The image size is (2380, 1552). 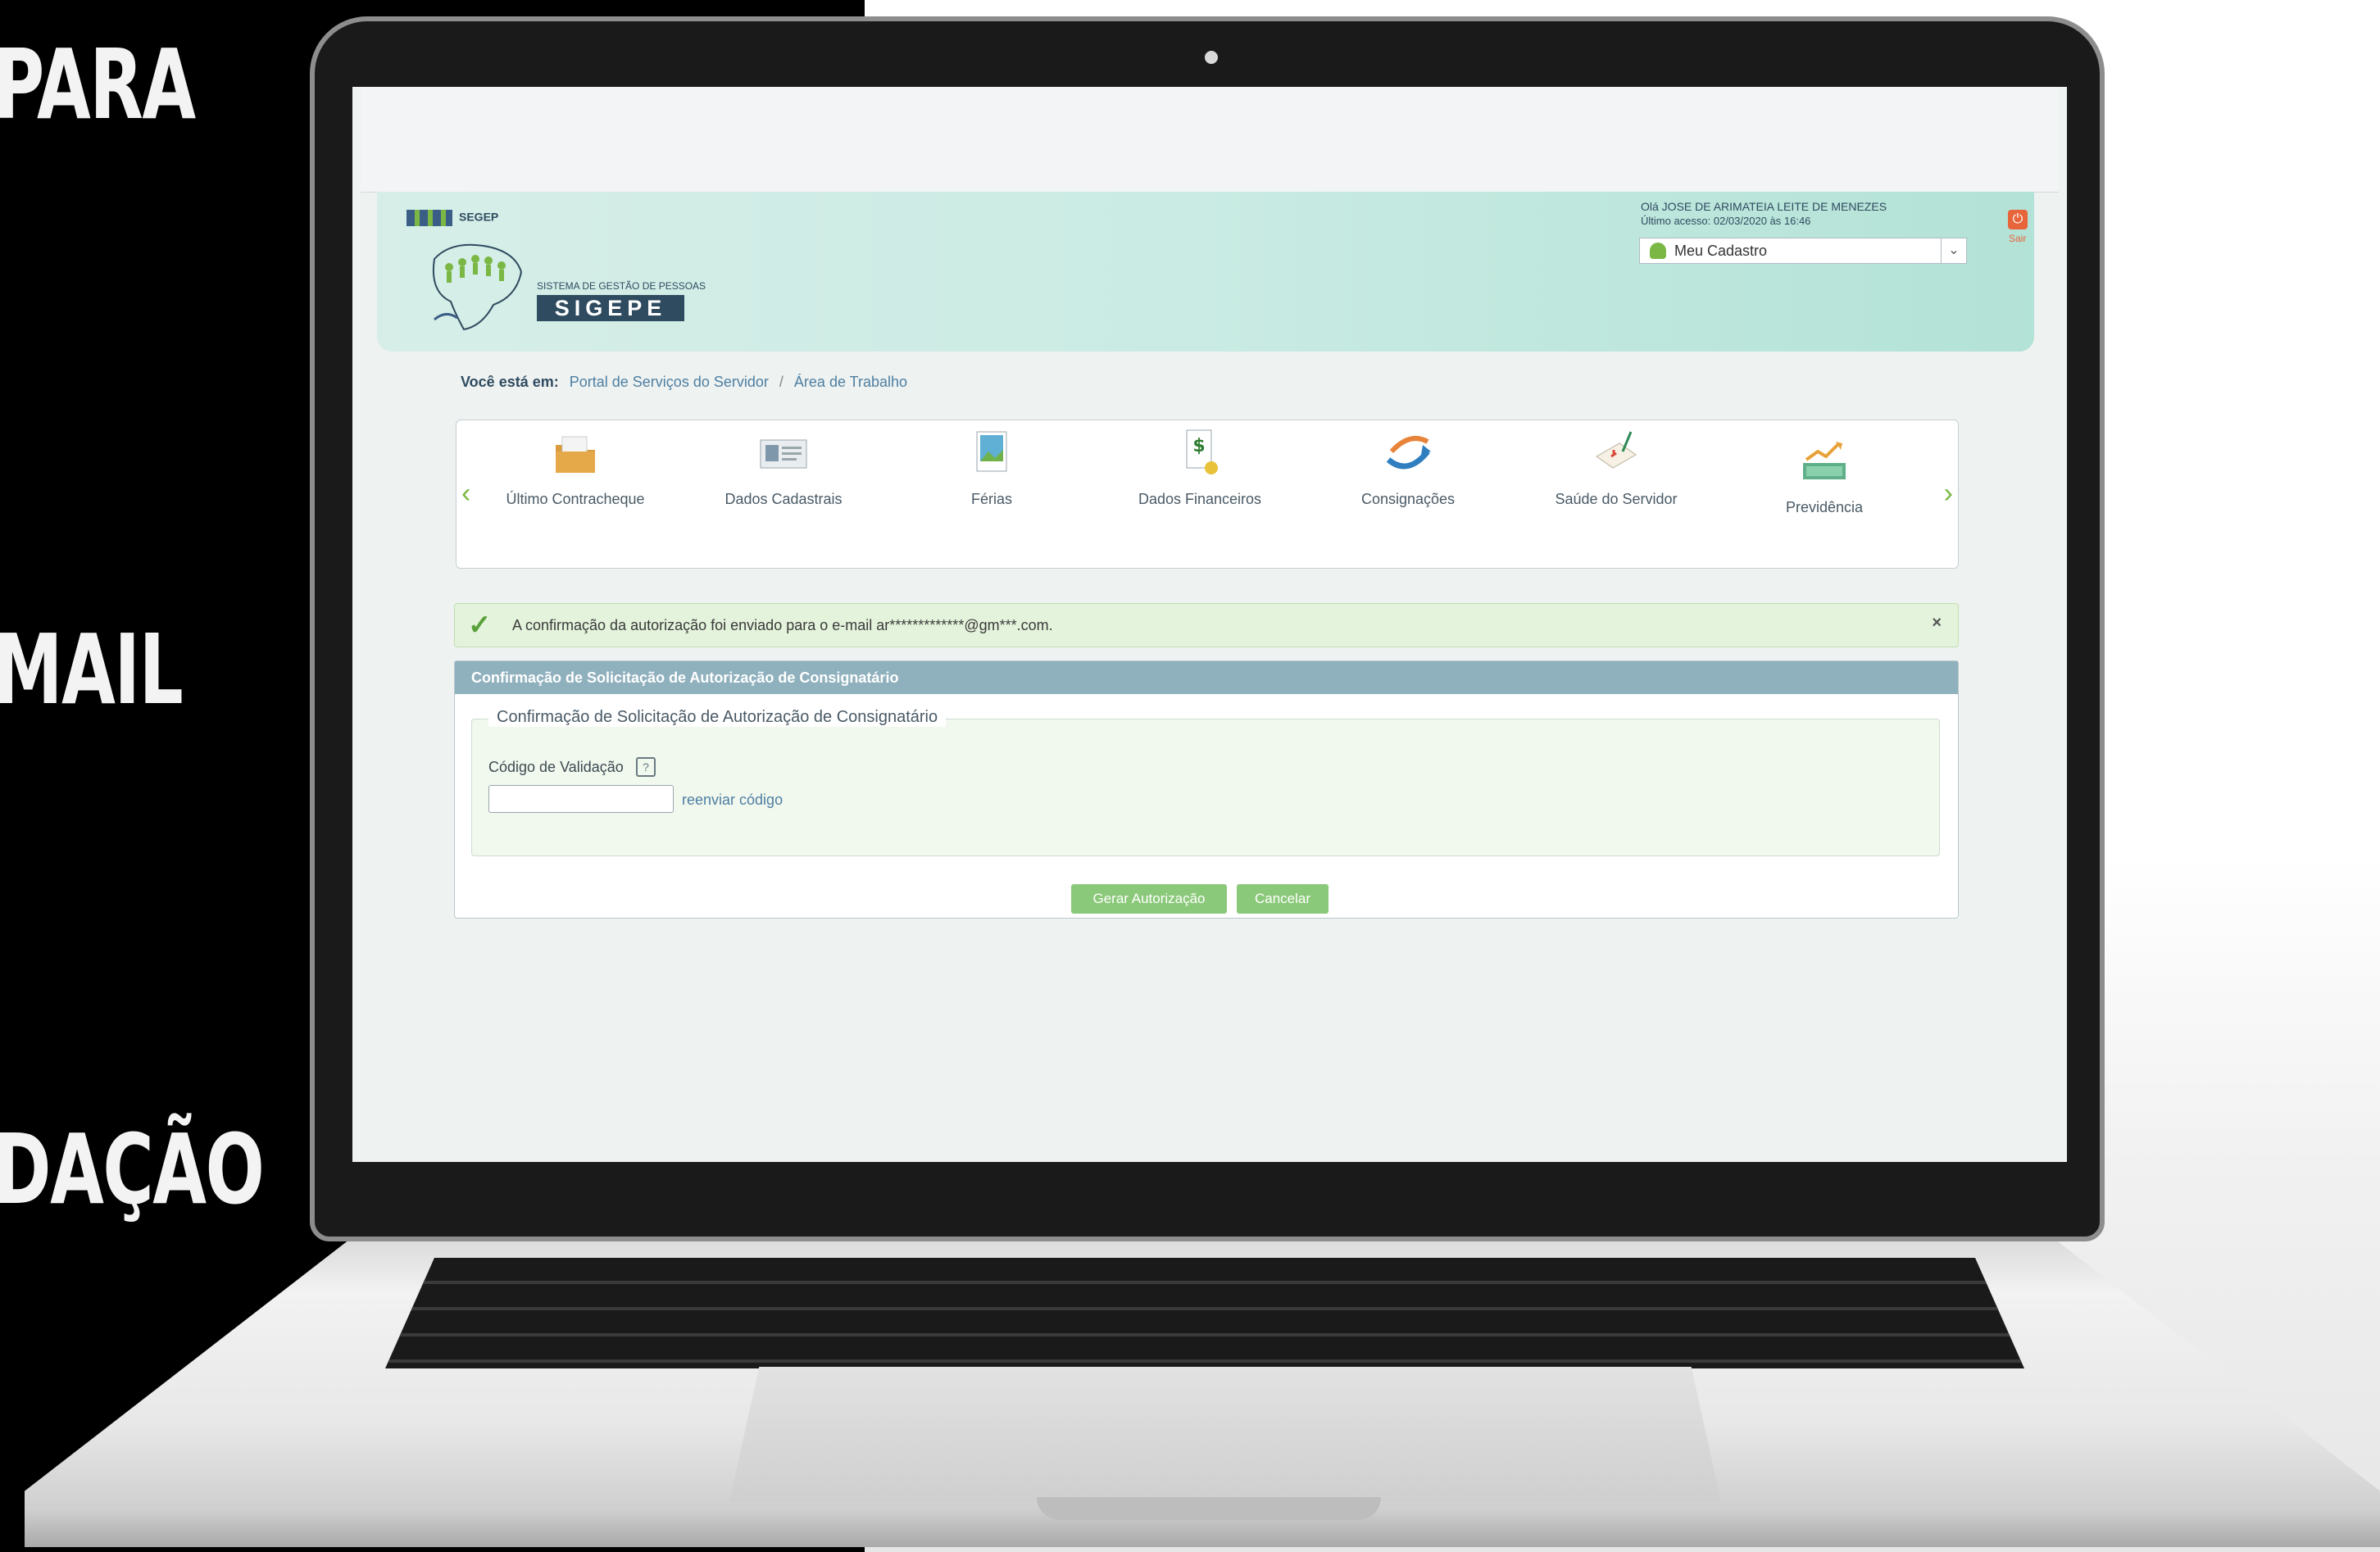 I want to click on chevron-right-icon: ›, so click(x=1949, y=494).